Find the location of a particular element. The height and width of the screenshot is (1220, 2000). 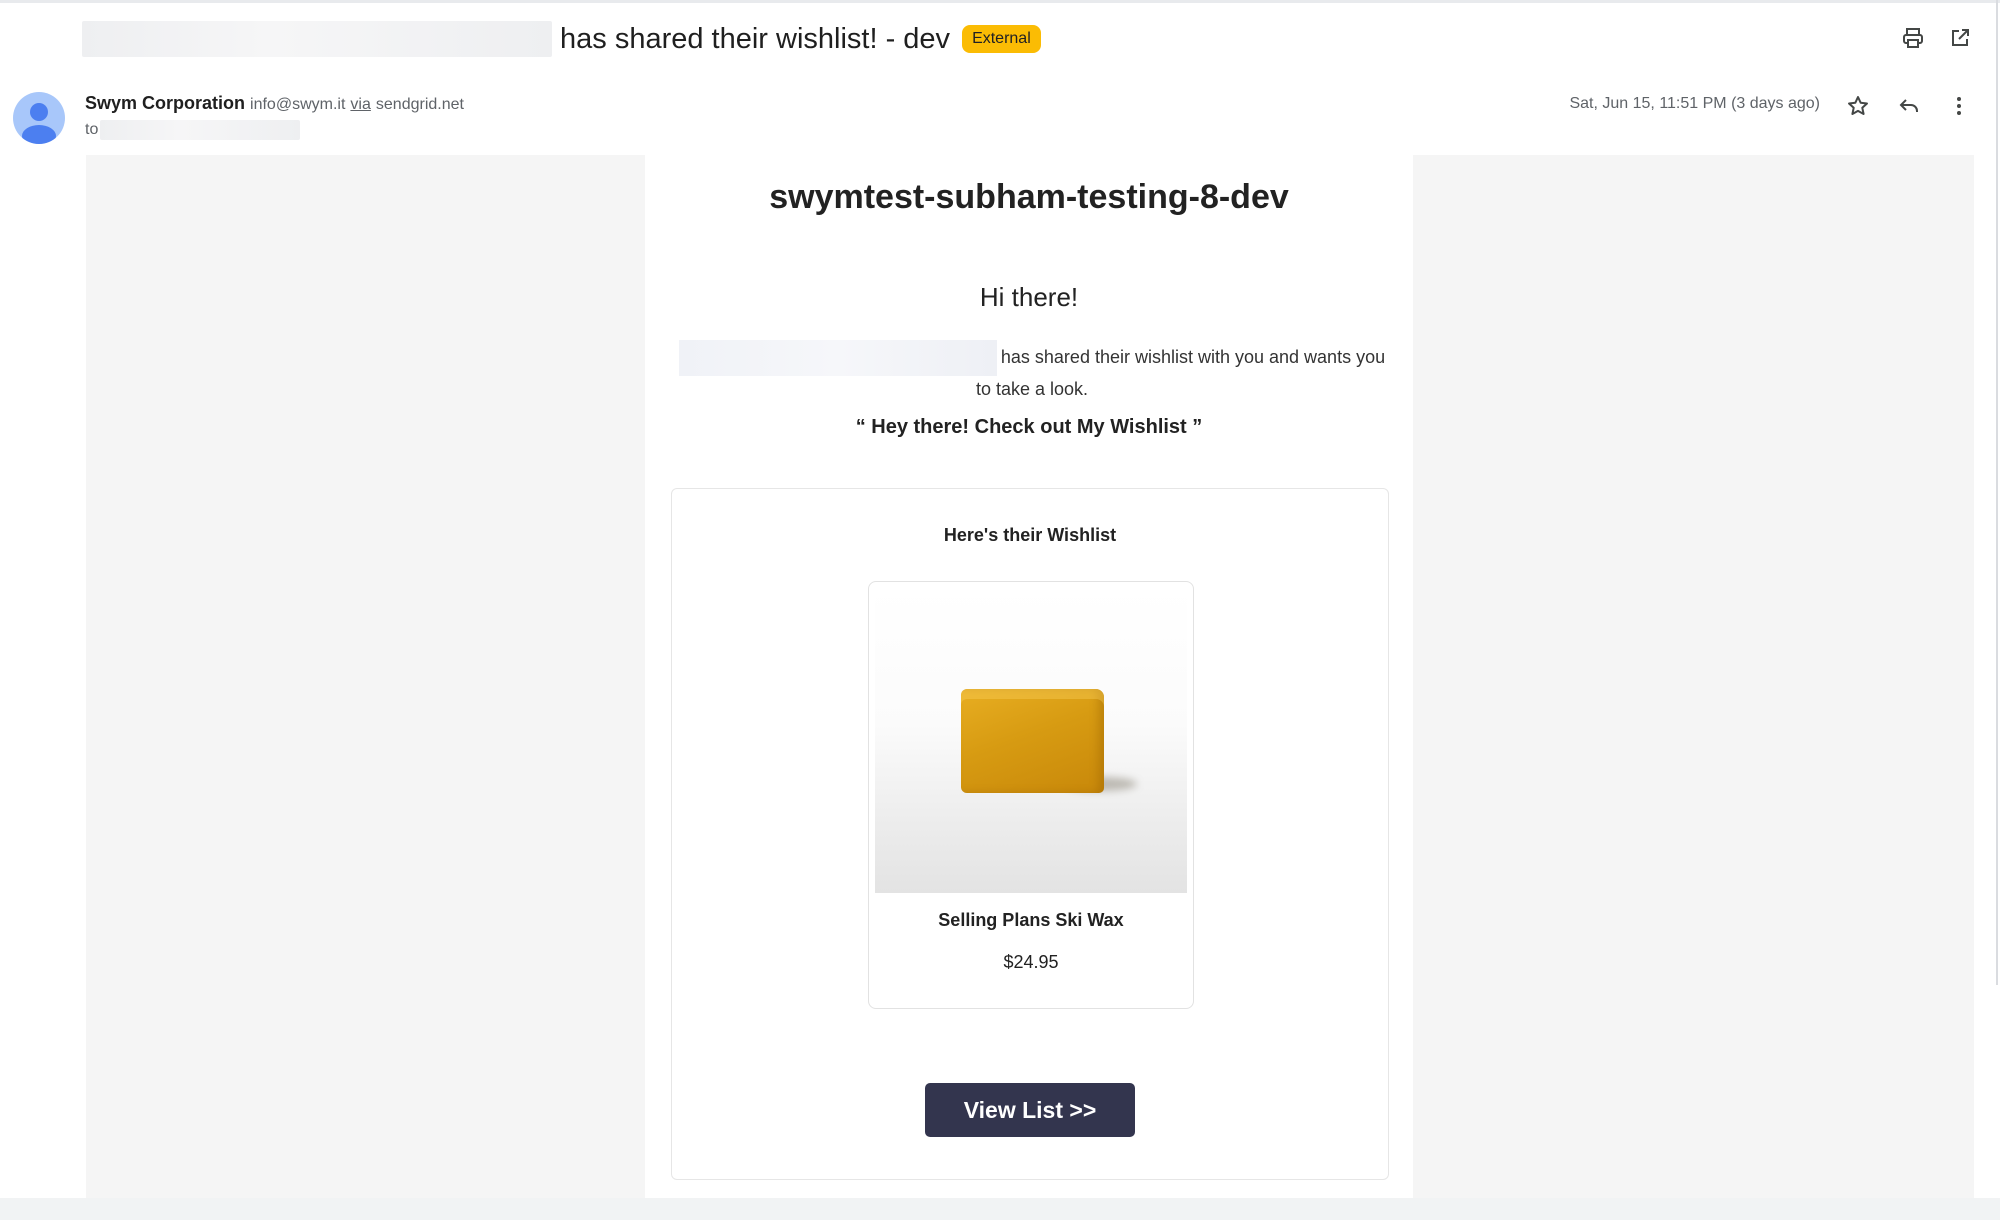

sender-name: Swym Corporation is located at coordinates (165, 103).